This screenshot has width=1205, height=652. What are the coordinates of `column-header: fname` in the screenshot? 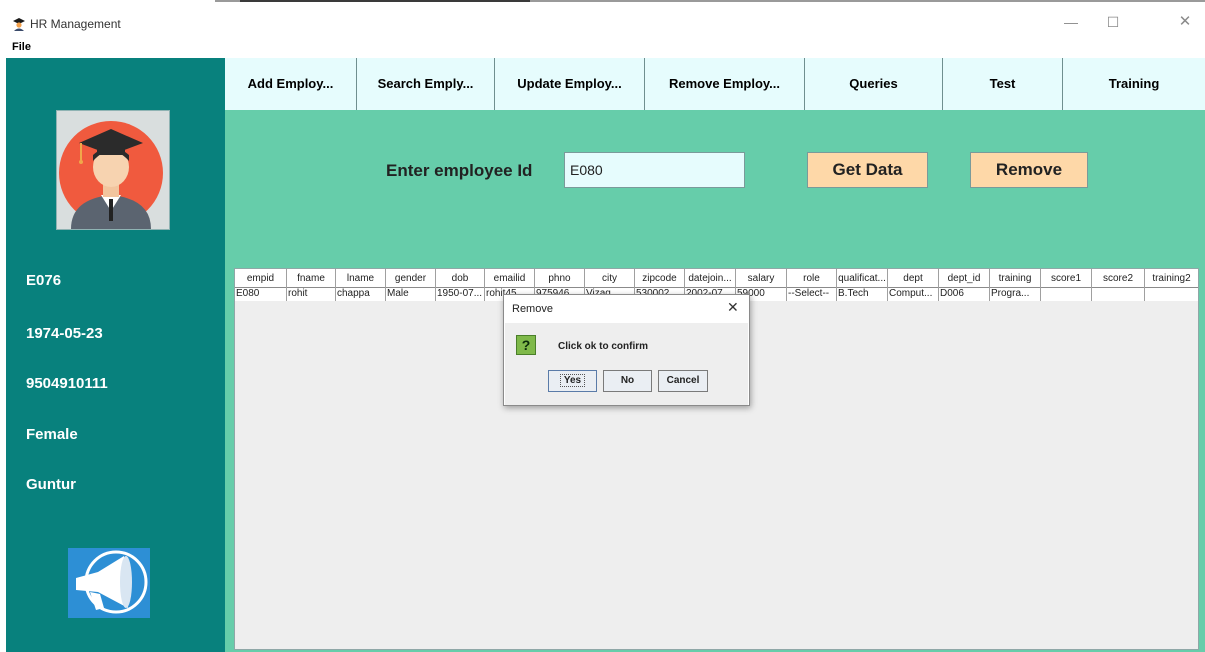 It's located at (311, 278).